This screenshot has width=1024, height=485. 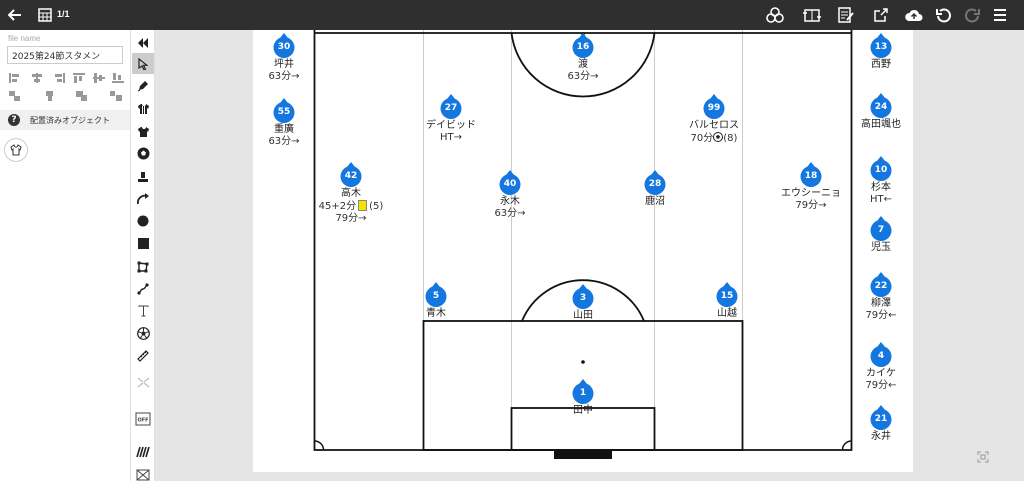 What do you see at coordinates (14, 120) in the screenshot?
I see `help-icon: ?` at bounding box center [14, 120].